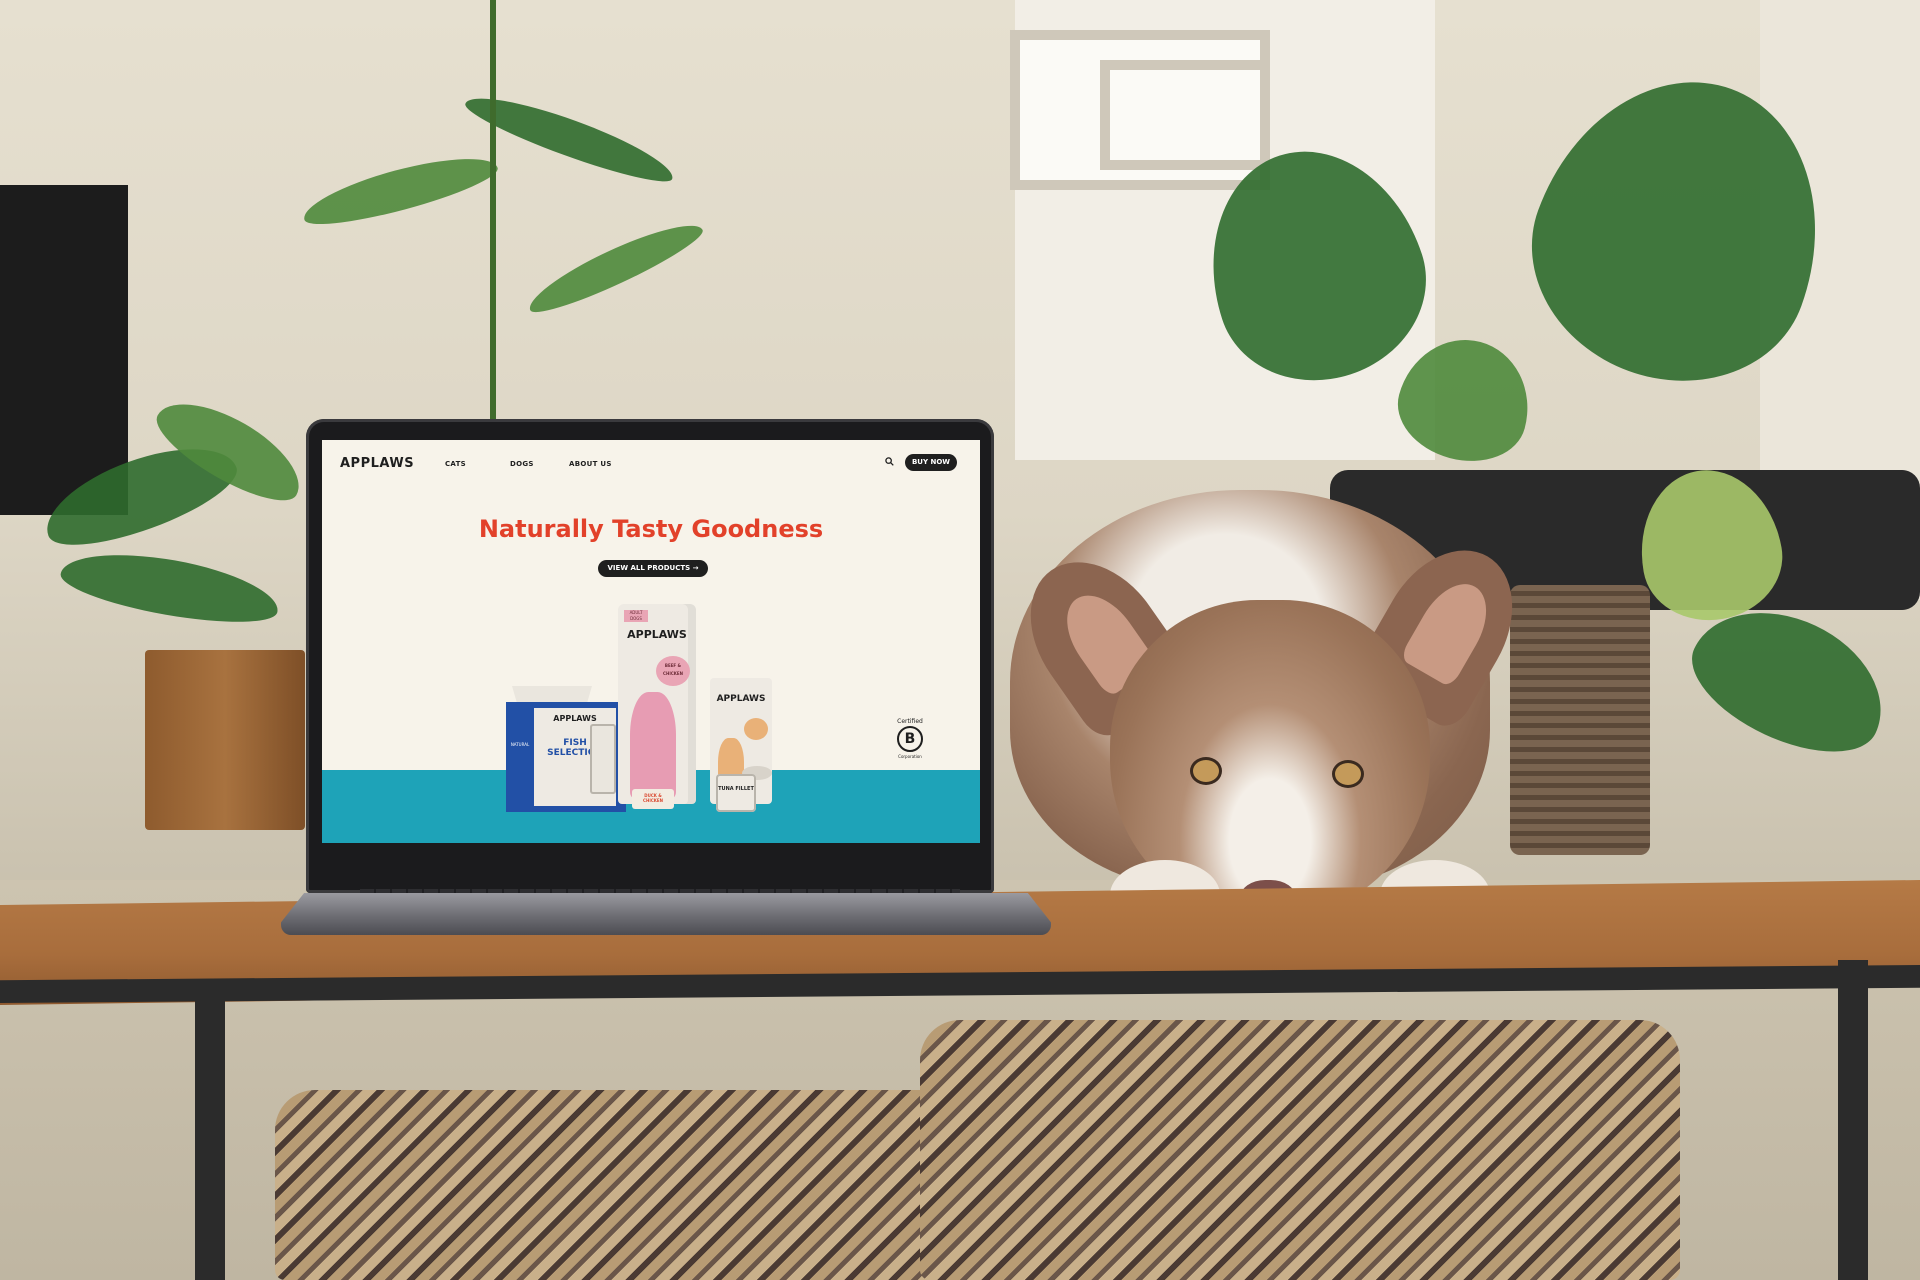  I want to click on product-can, so click(603, 759).